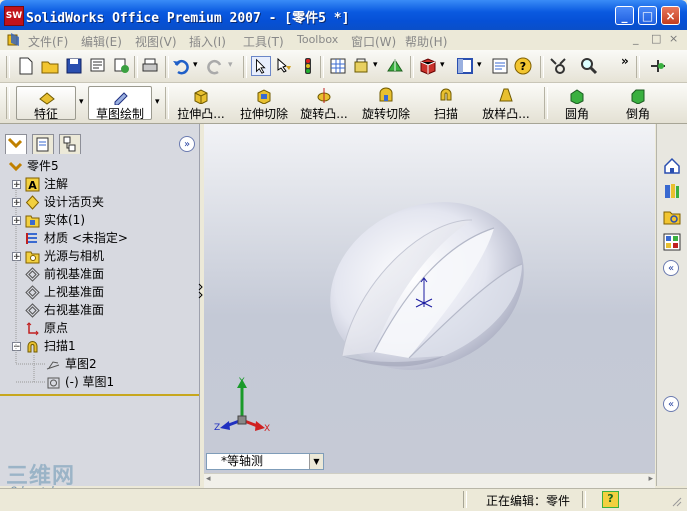 Image resolution: width=687 pixels, height=511 pixels. Describe the element at coordinates (74, 66) in the screenshot. I see `save-icon` at that location.